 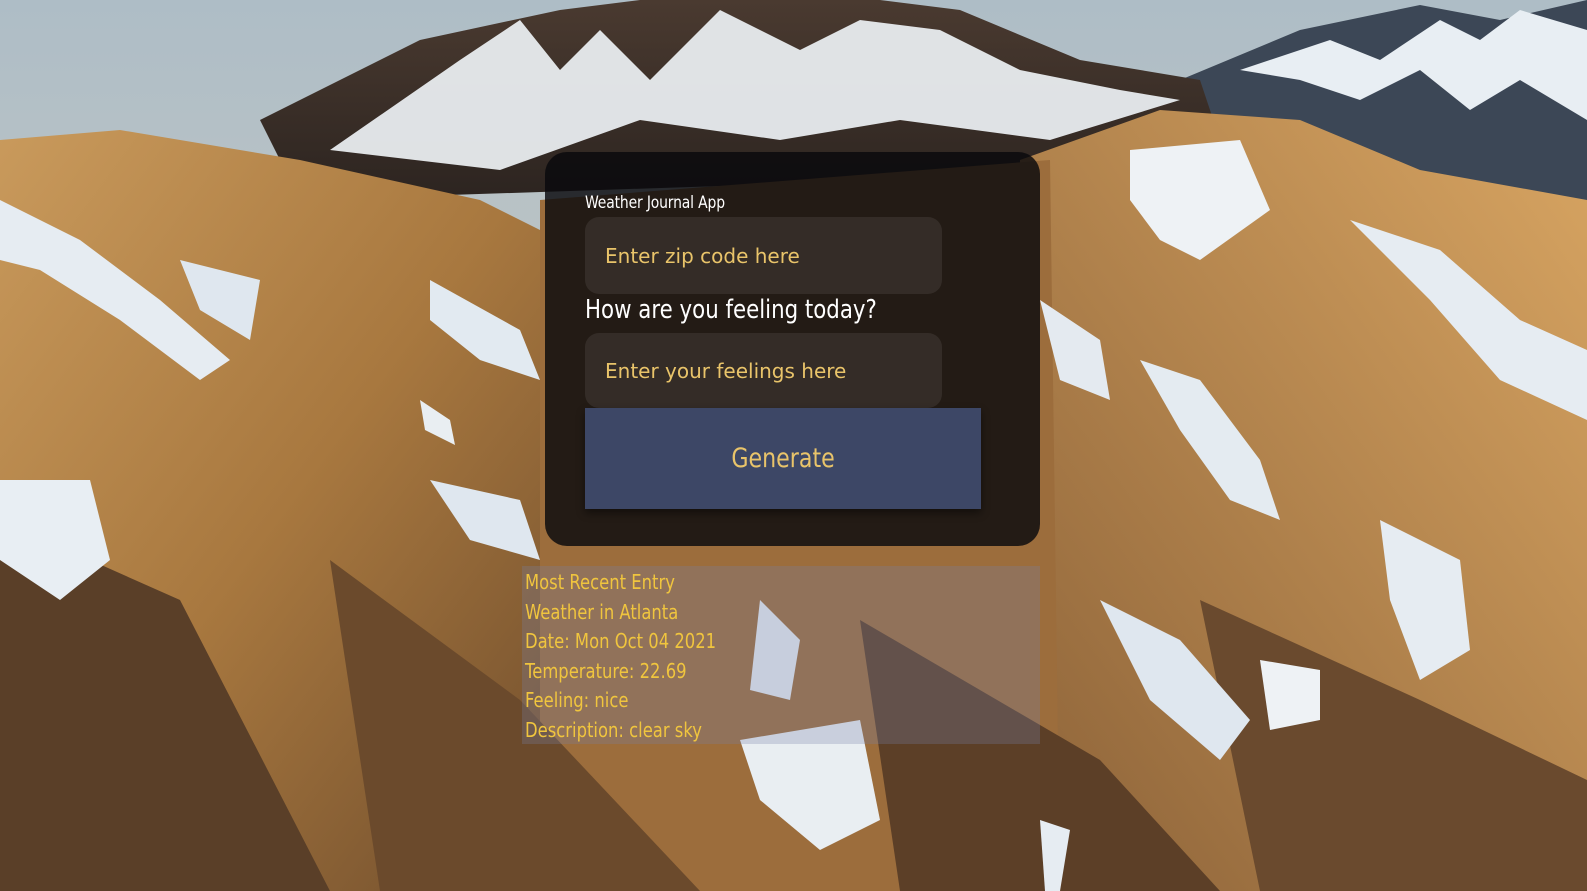 What do you see at coordinates (655, 203) in the screenshot?
I see `app-title: Weather Journal App` at bounding box center [655, 203].